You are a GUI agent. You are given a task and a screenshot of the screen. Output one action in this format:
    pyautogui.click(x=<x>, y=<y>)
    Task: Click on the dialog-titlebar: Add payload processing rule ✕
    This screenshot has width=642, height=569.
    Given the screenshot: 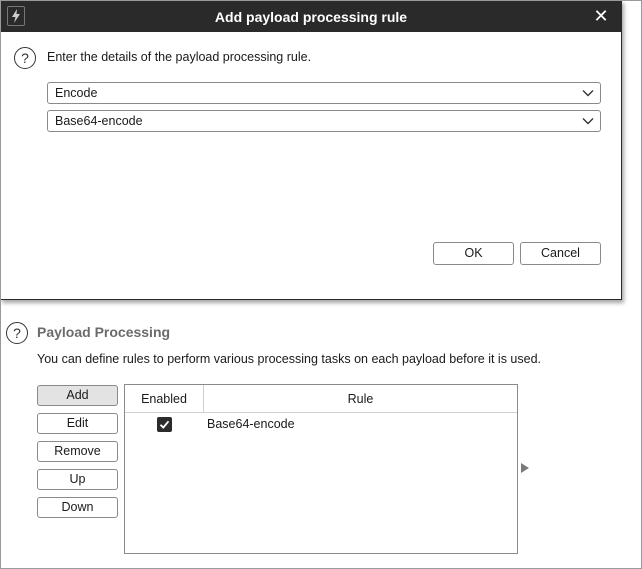 What is the action you would take?
    pyautogui.click(x=311, y=16)
    